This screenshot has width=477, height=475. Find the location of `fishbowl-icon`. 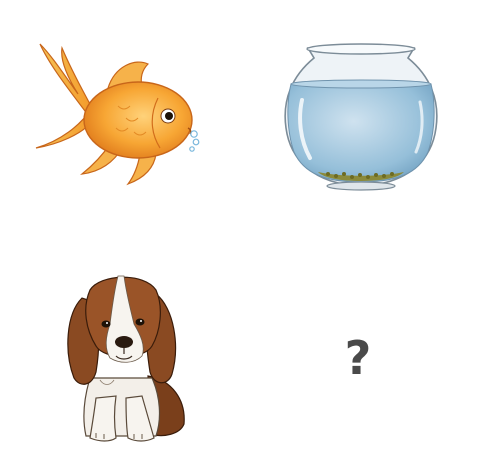

fishbowl-icon is located at coordinates (361, 117).